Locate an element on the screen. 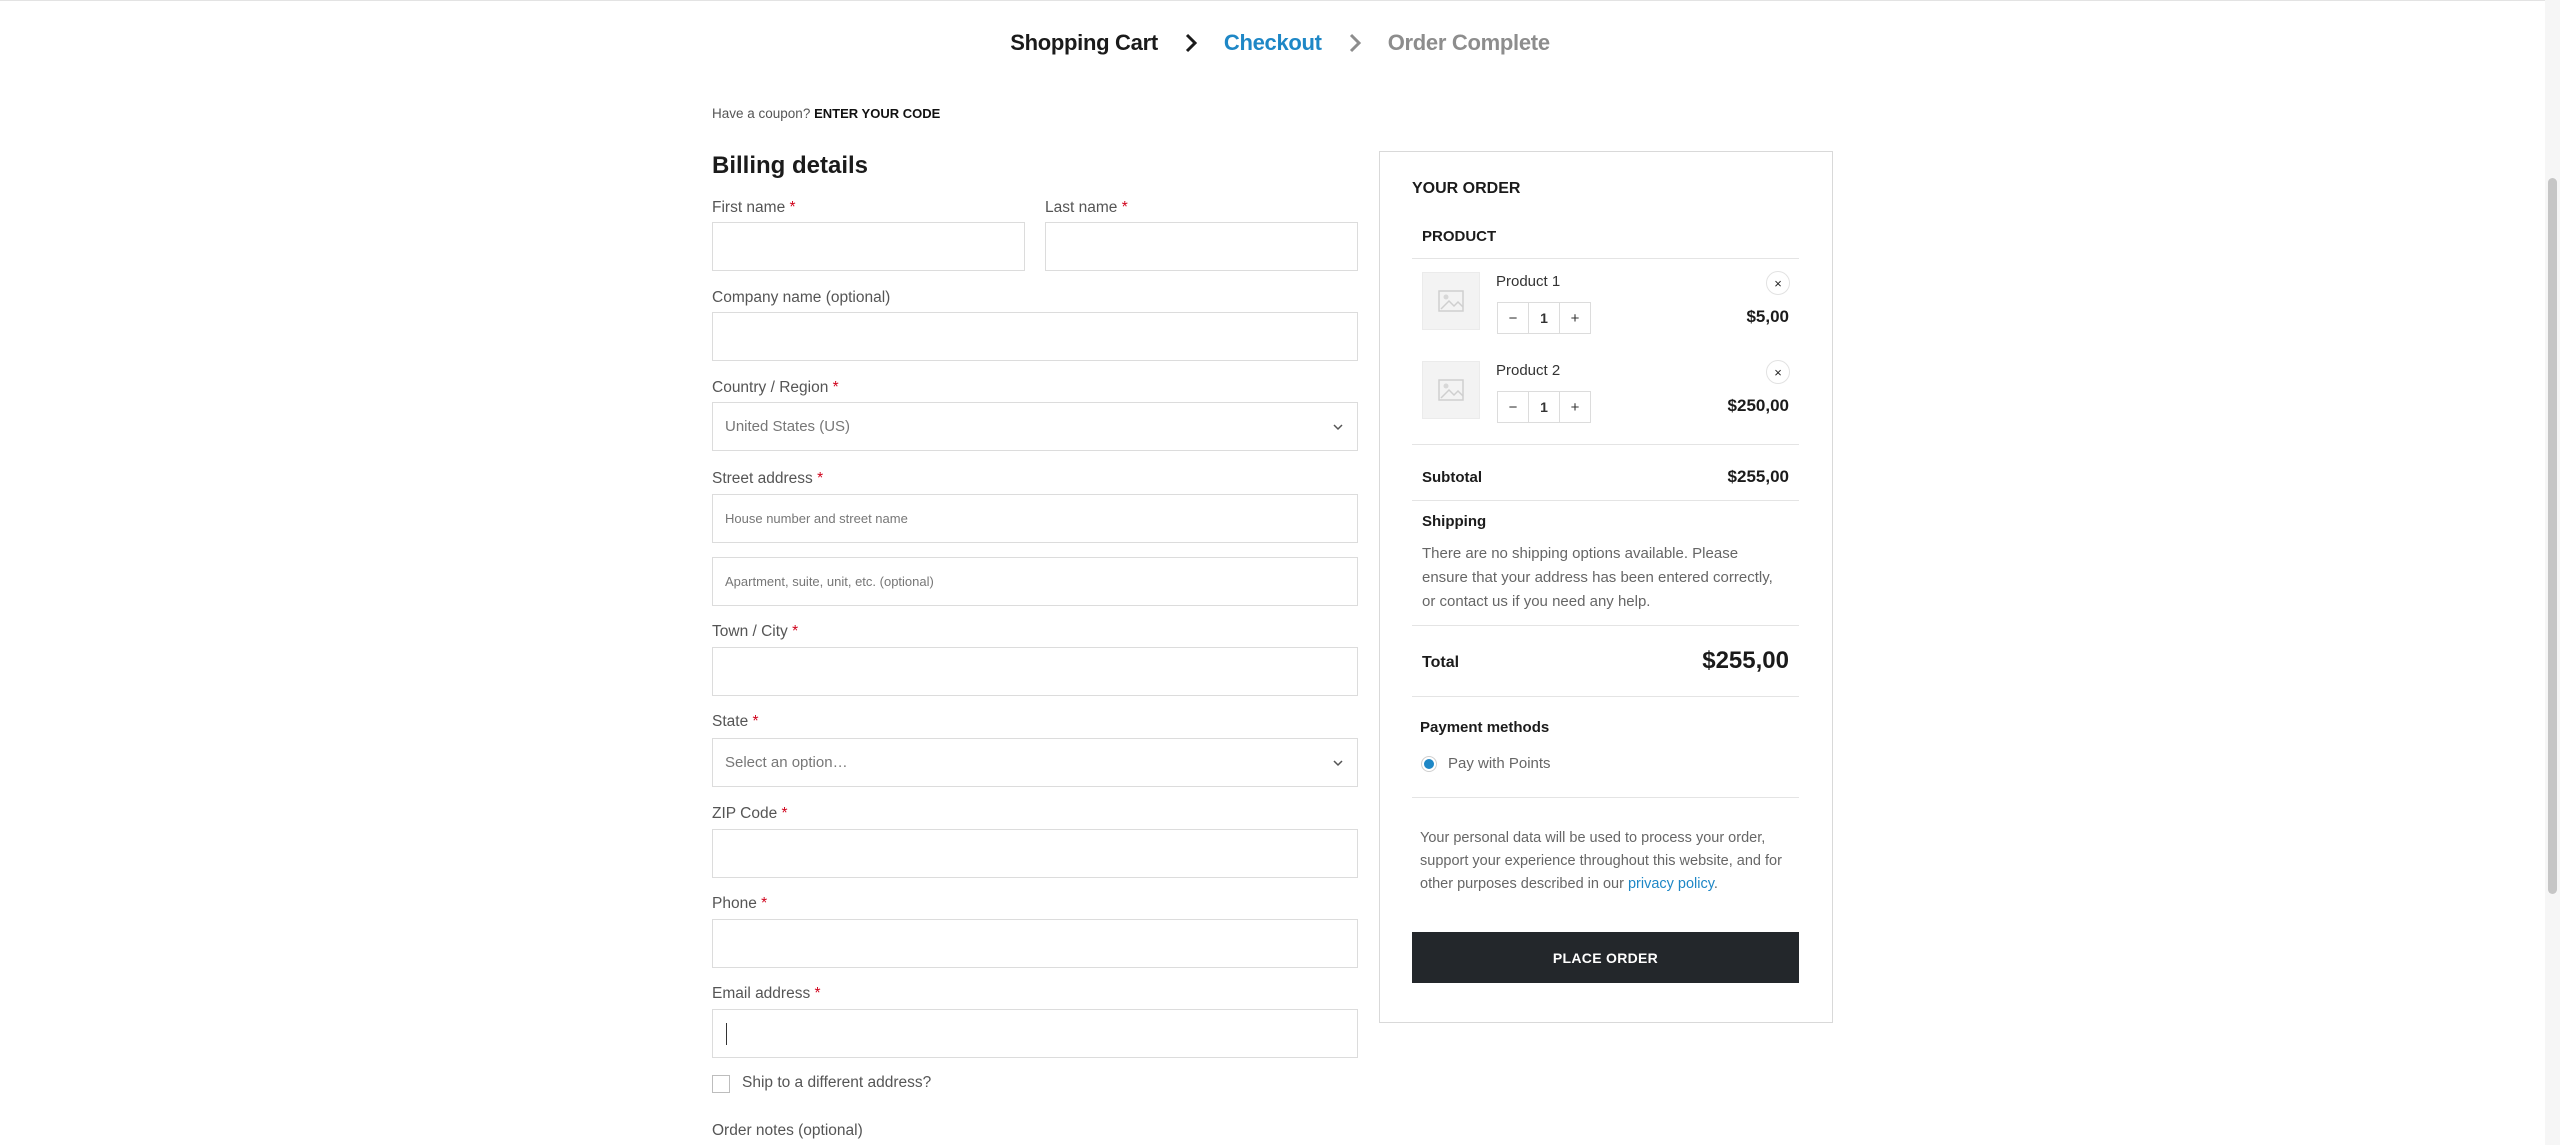  phone-input is located at coordinates (1035, 943).